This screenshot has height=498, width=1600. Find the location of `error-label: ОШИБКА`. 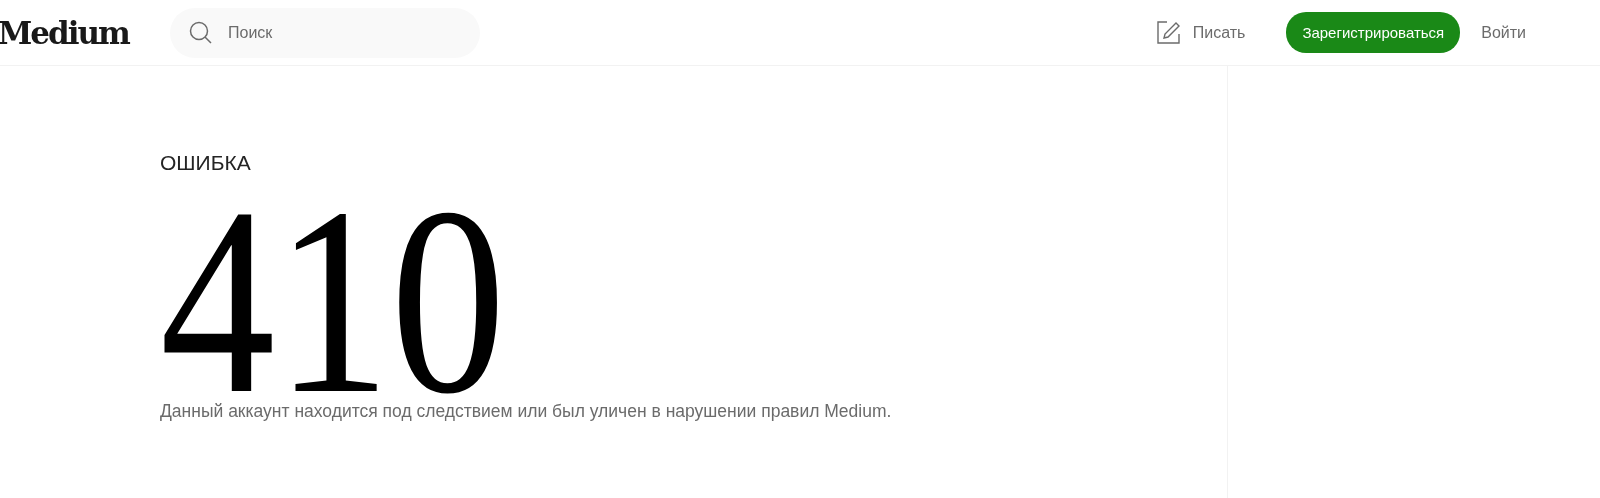

error-label: ОШИБКА is located at coordinates (205, 162).